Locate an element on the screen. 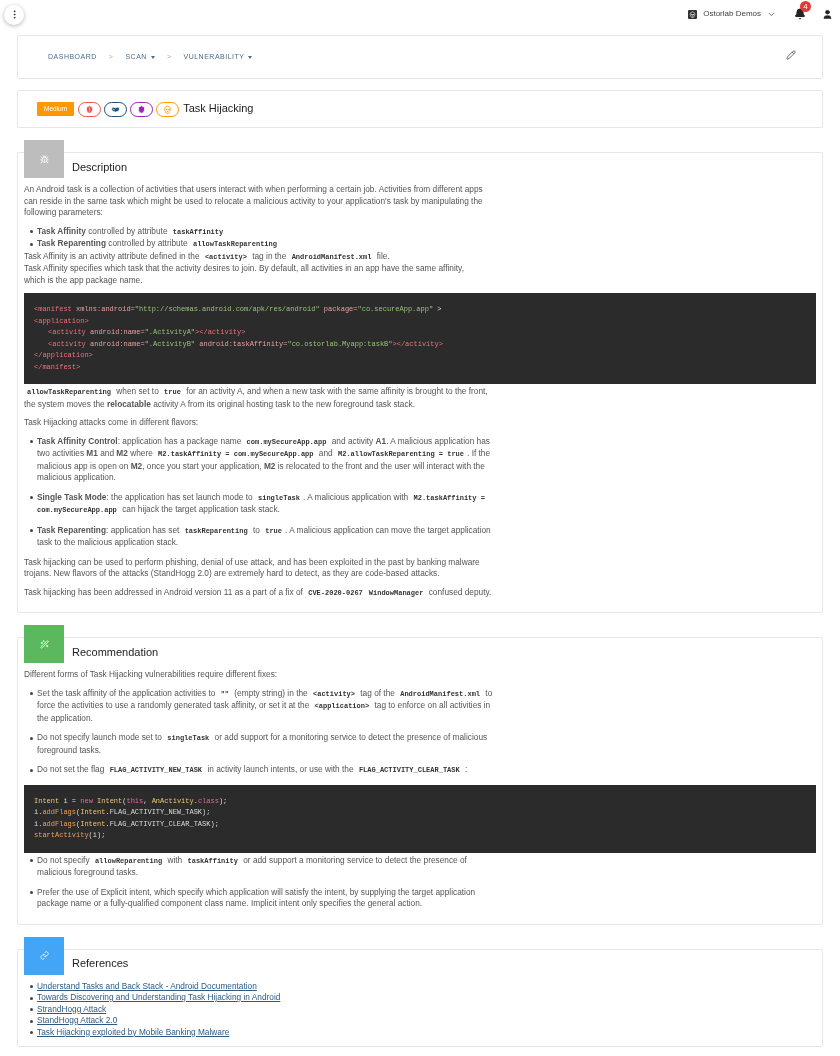  reference-link: StandHogg Attack 2.0 is located at coordinates (77, 1021).